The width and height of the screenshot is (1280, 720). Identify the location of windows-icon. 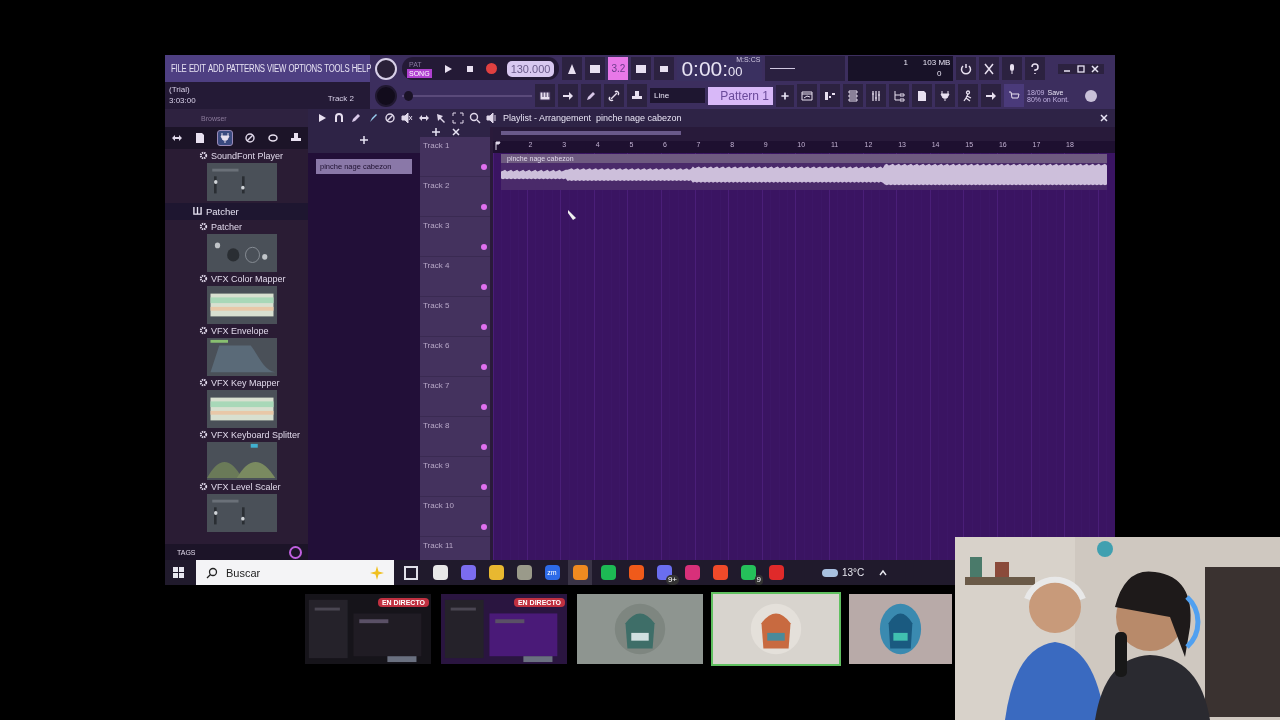
(178, 572).